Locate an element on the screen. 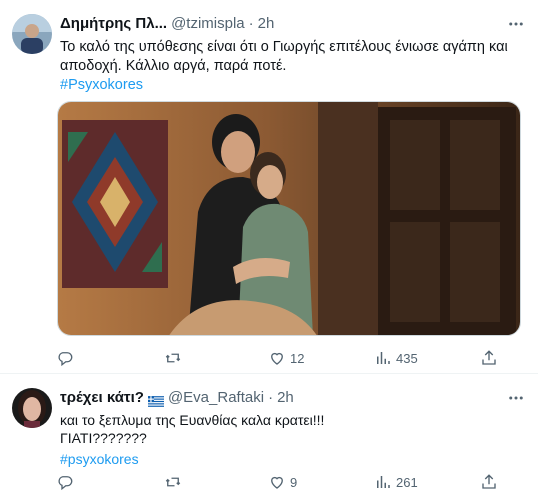 The image size is (556, 492). views-button: 435 is located at coordinates (396, 358).